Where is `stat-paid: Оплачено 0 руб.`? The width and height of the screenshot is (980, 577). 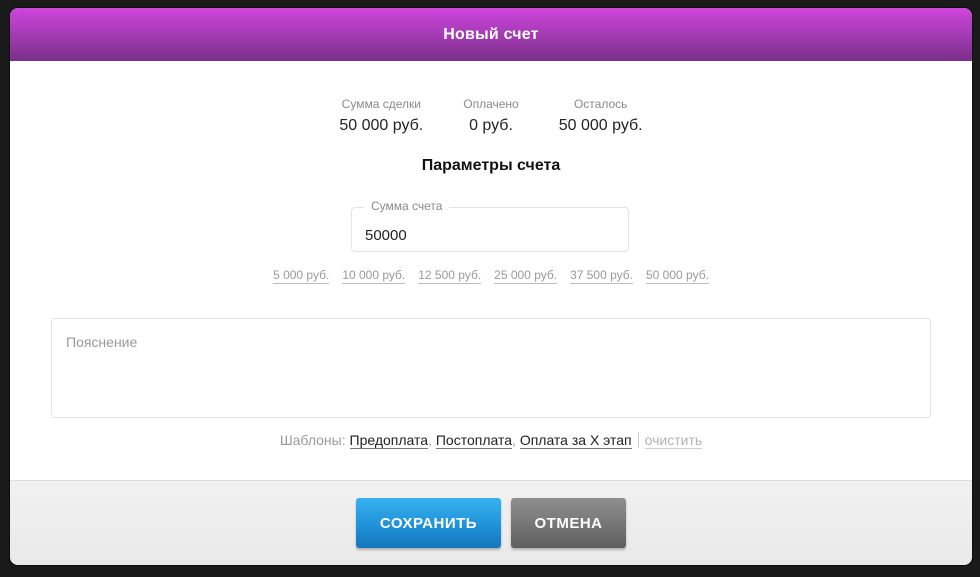
stat-paid: Оплачено 0 руб. is located at coordinates (490, 116).